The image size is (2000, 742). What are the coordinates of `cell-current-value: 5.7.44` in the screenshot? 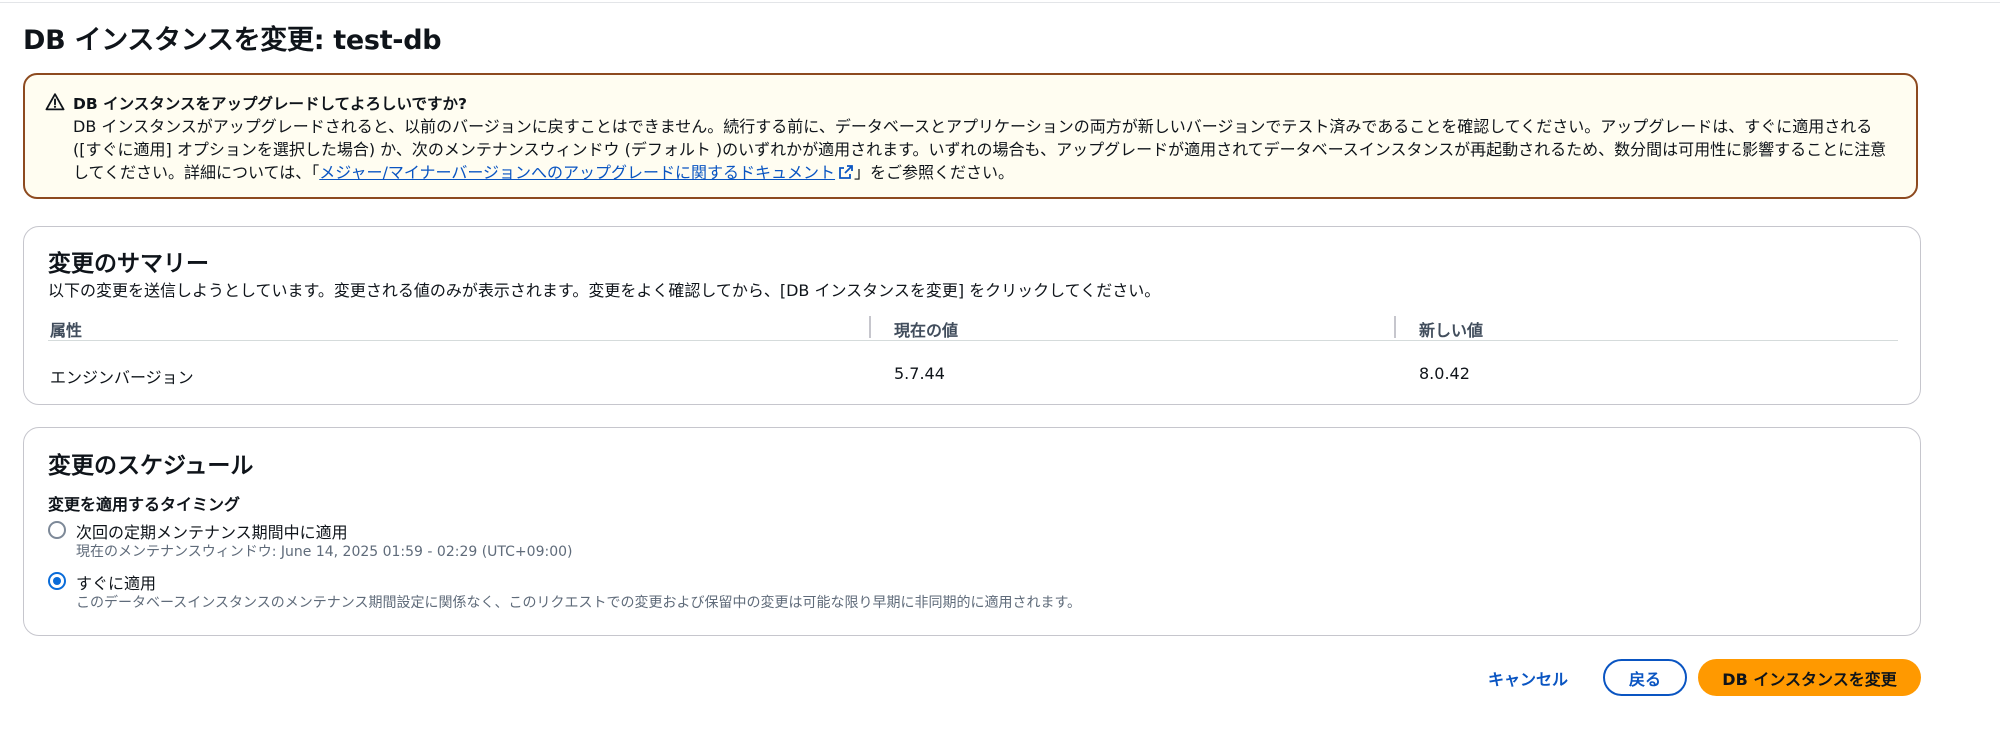 It's located at (919, 373).